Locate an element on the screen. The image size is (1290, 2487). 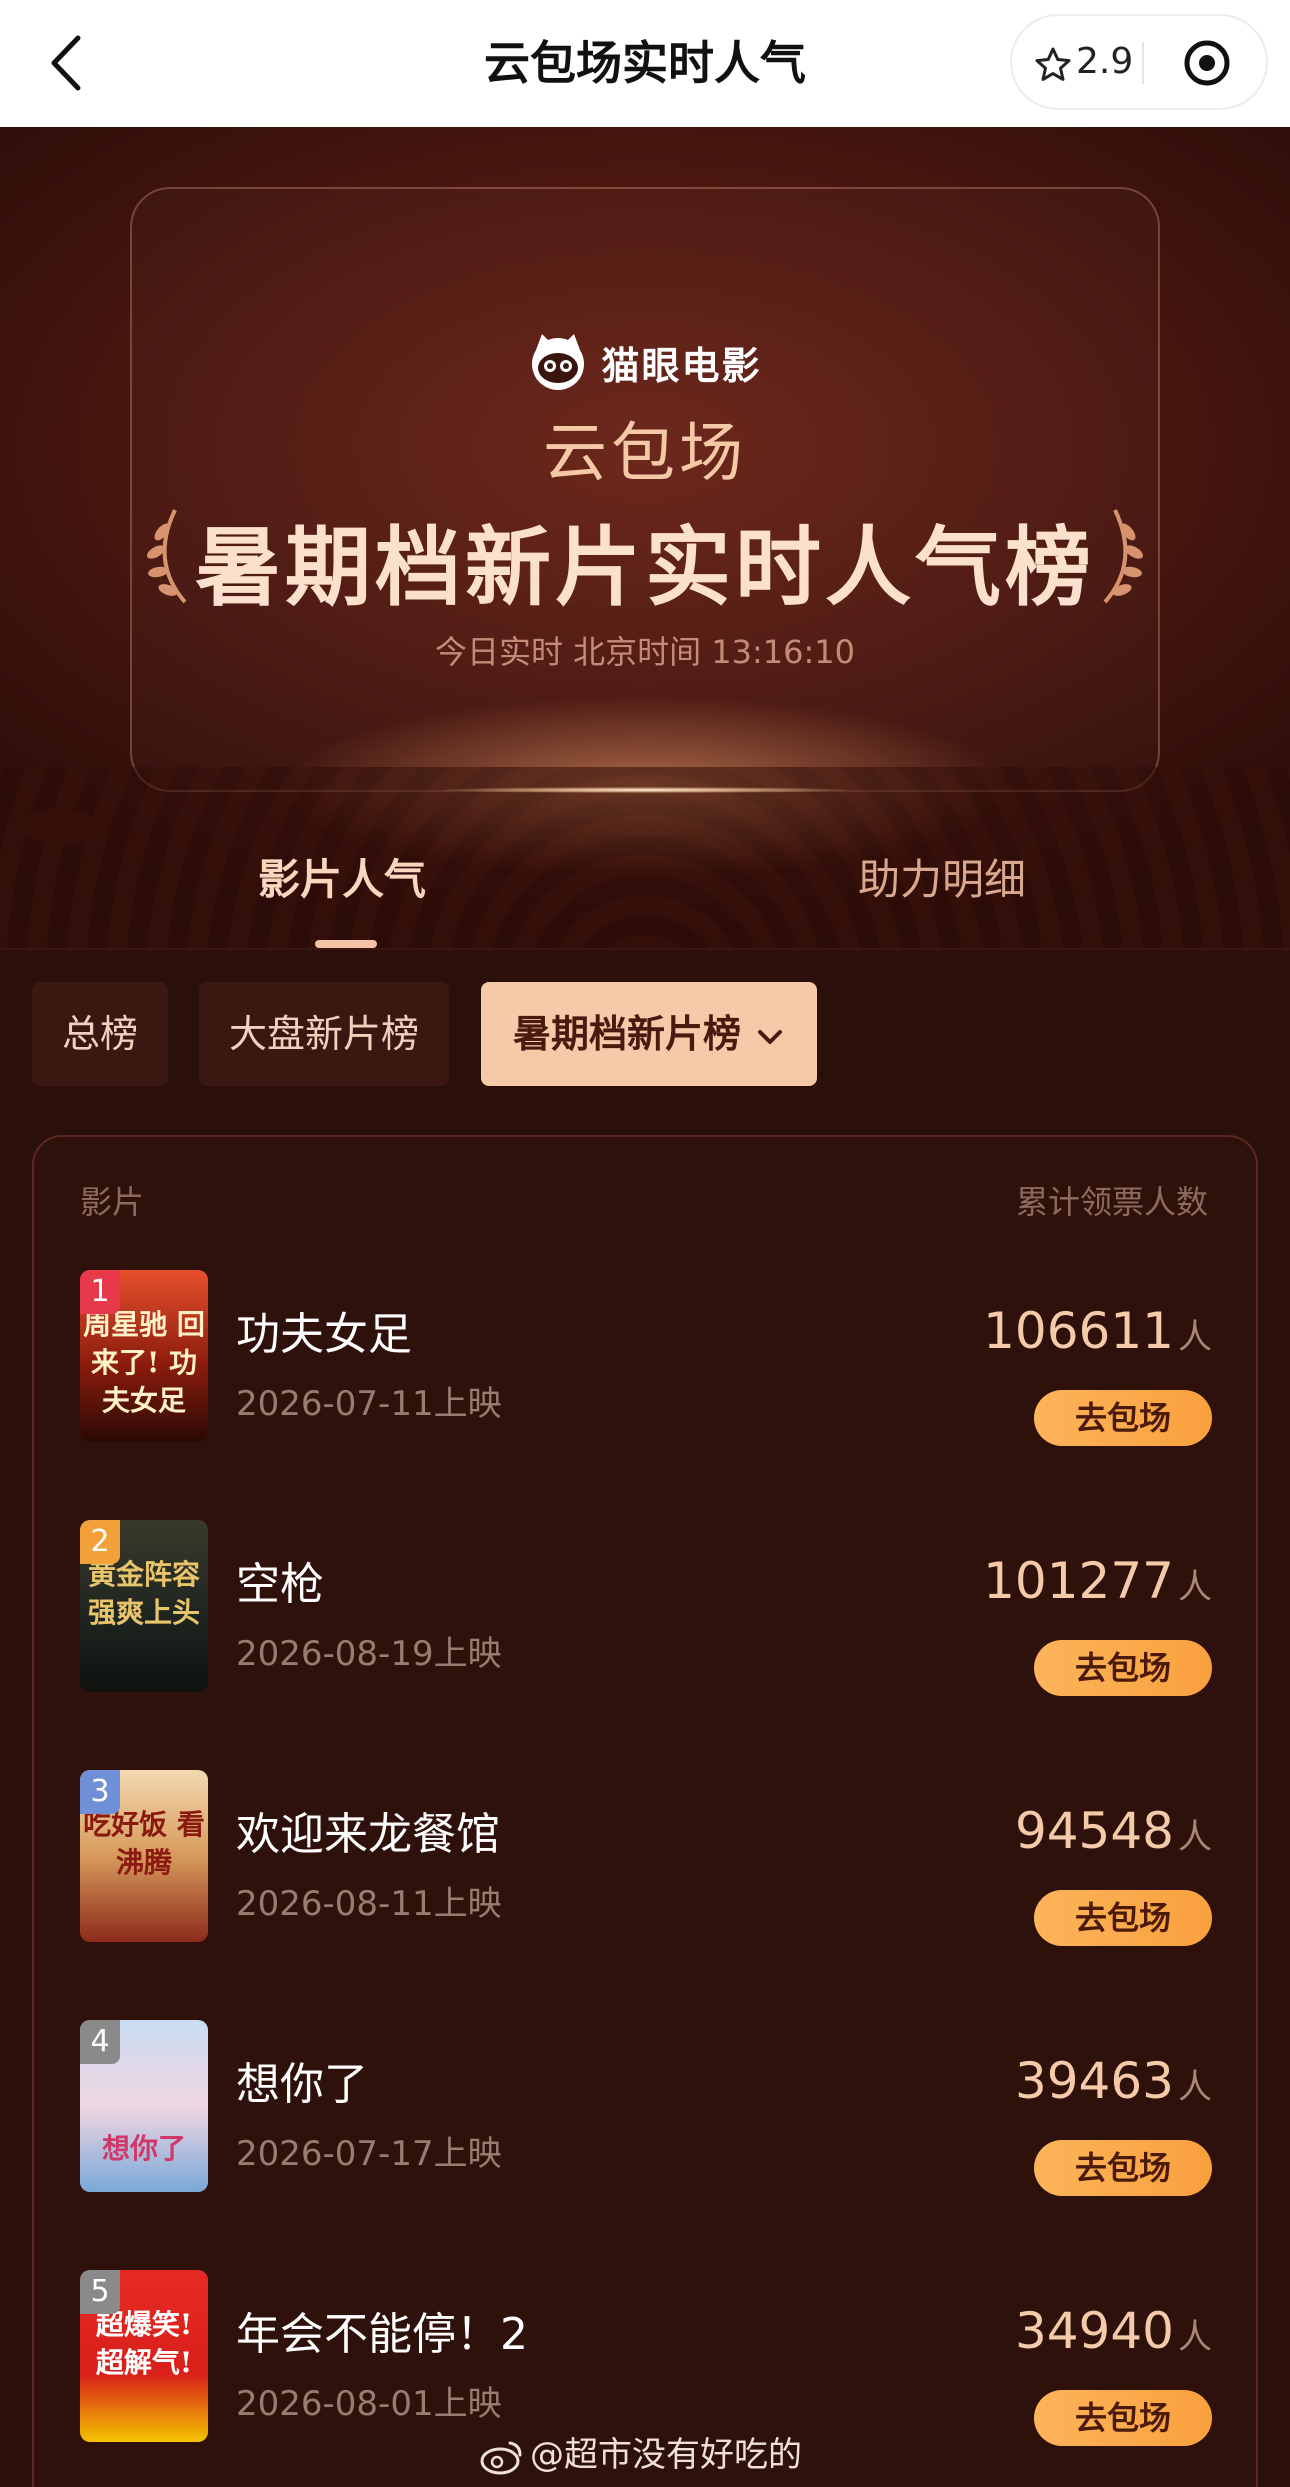
ticket-count: 39463 人 is located at coordinates (1113, 2081).